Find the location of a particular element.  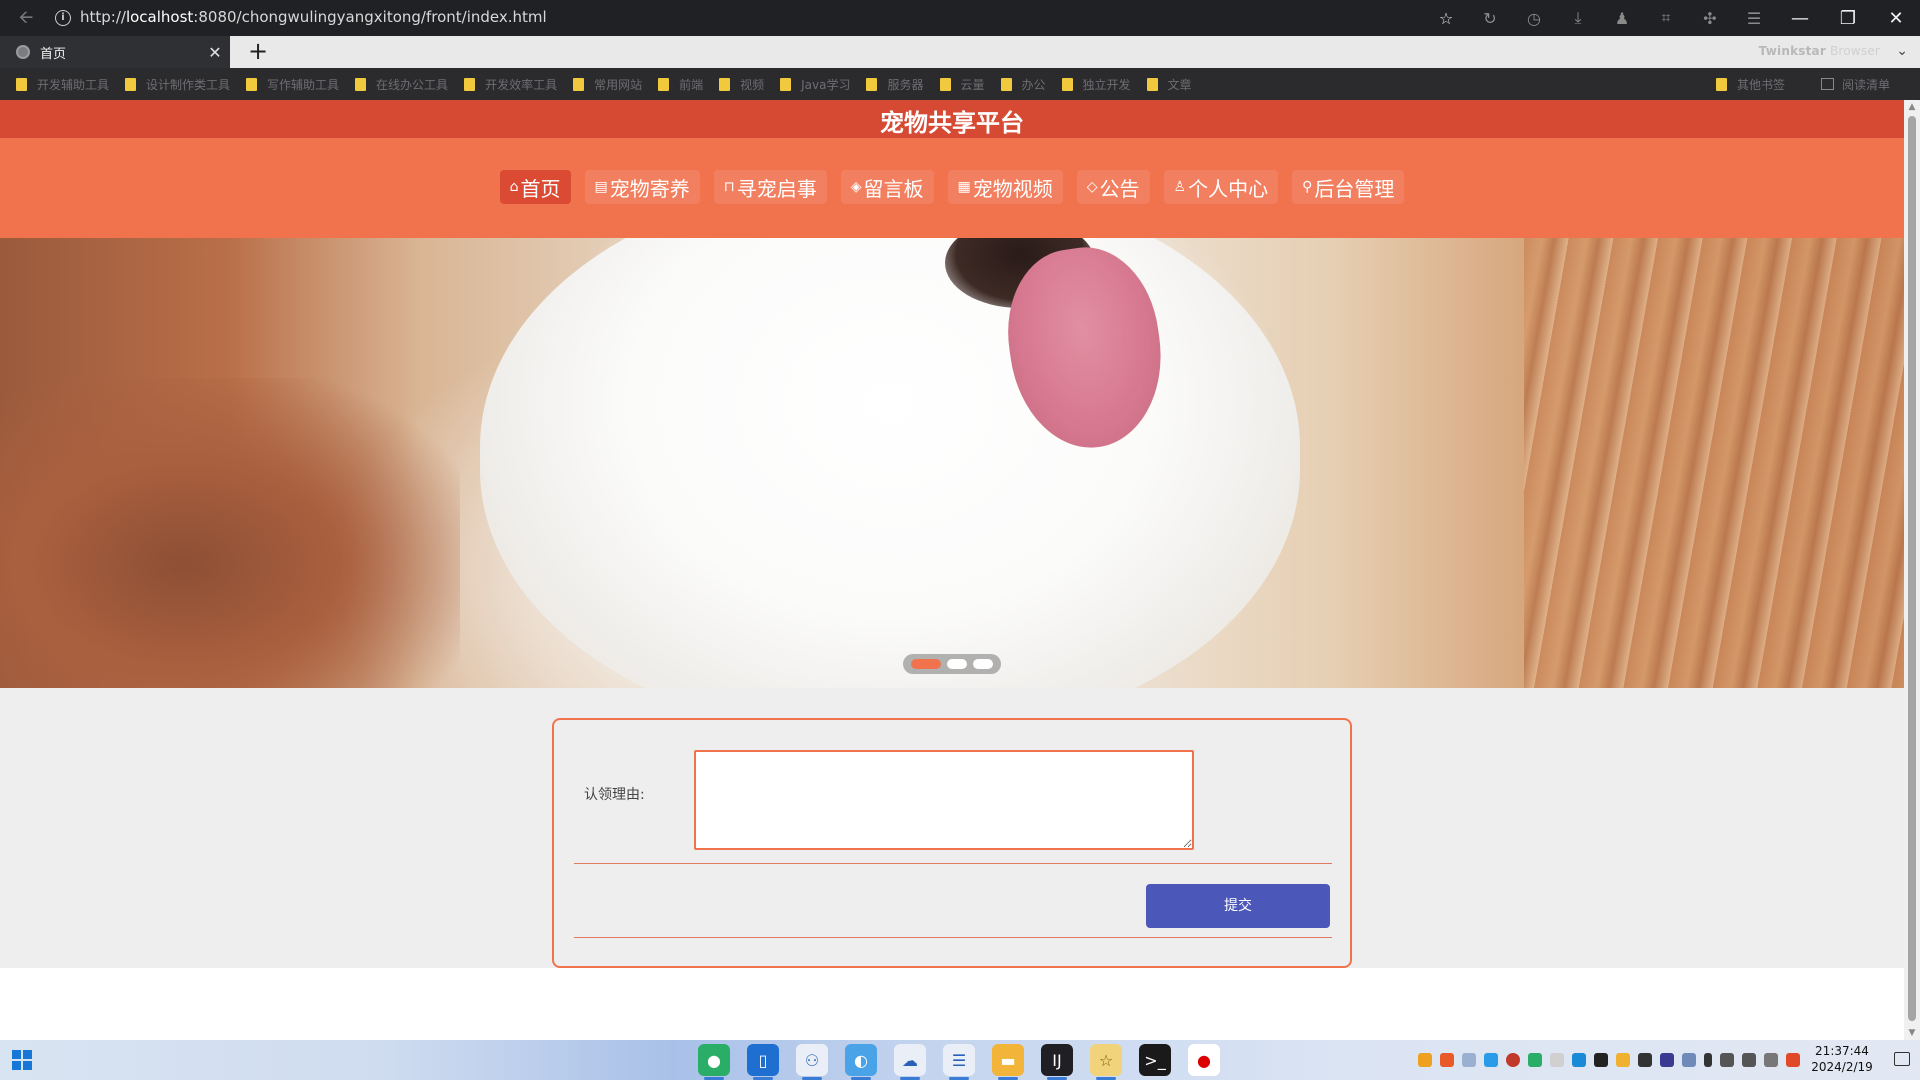

scroll-thumb is located at coordinates (1912, 568).